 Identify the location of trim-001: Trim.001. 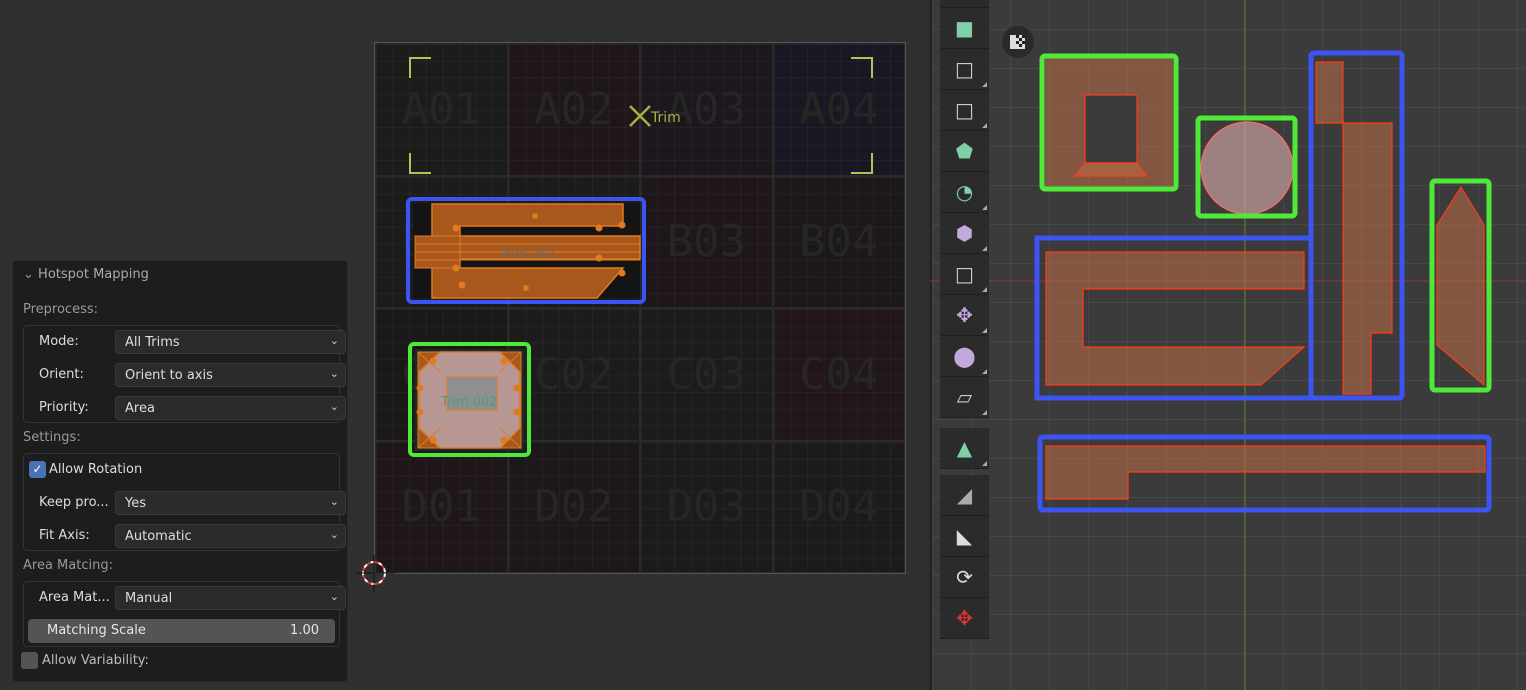
(526, 250).